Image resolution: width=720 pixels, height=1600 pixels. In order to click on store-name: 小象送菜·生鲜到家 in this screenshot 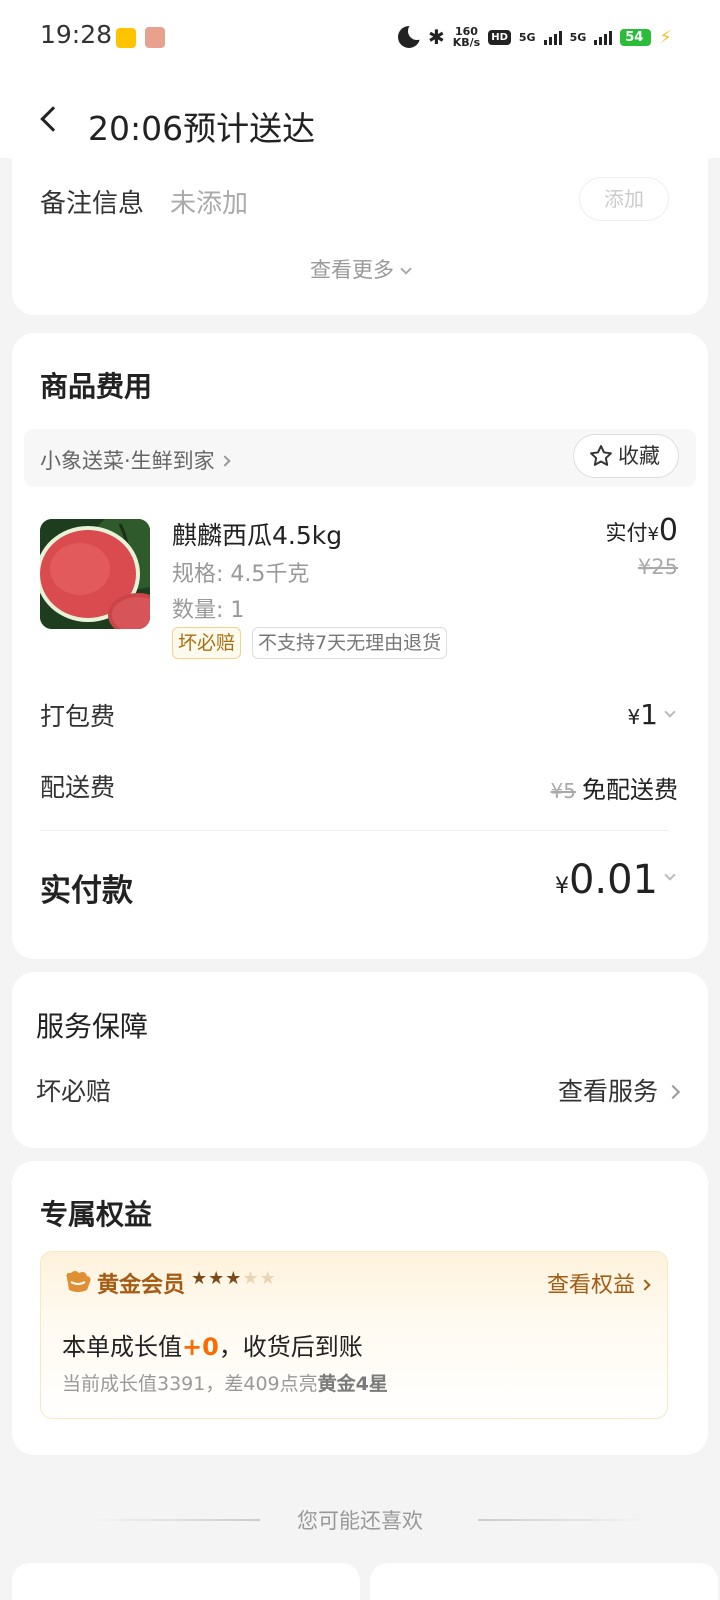, I will do `click(127, 461)`.